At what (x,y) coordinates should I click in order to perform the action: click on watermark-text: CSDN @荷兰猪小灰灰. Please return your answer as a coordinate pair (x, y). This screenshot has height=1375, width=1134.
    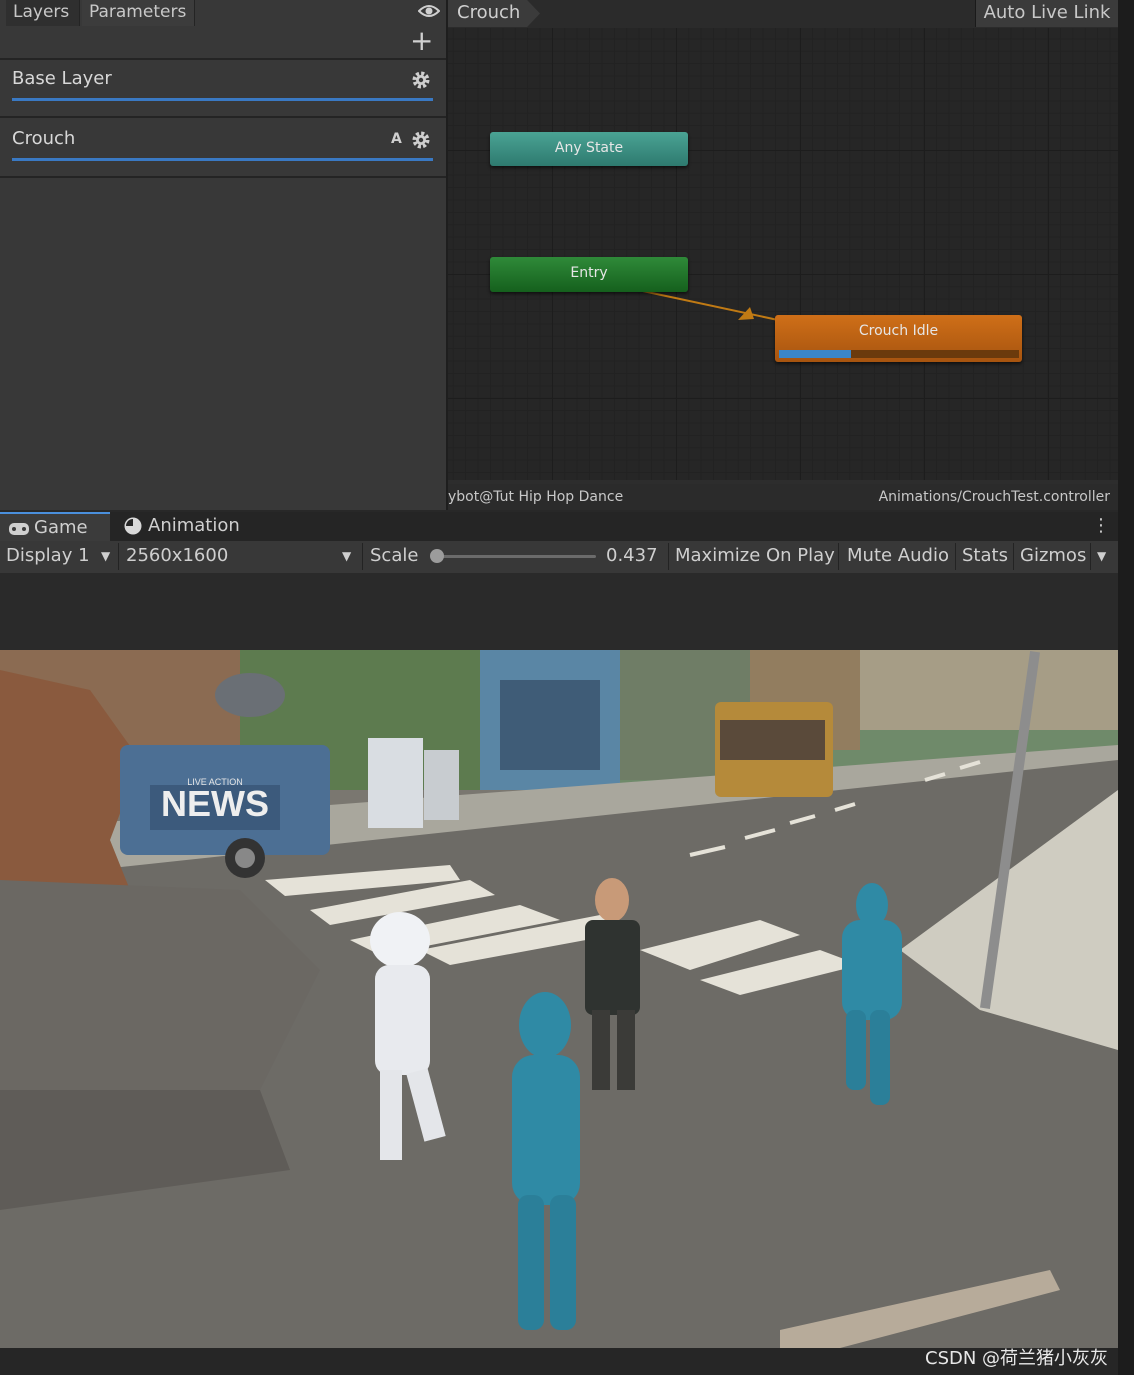
    Looking at the image, I should click on (1017, 1358).